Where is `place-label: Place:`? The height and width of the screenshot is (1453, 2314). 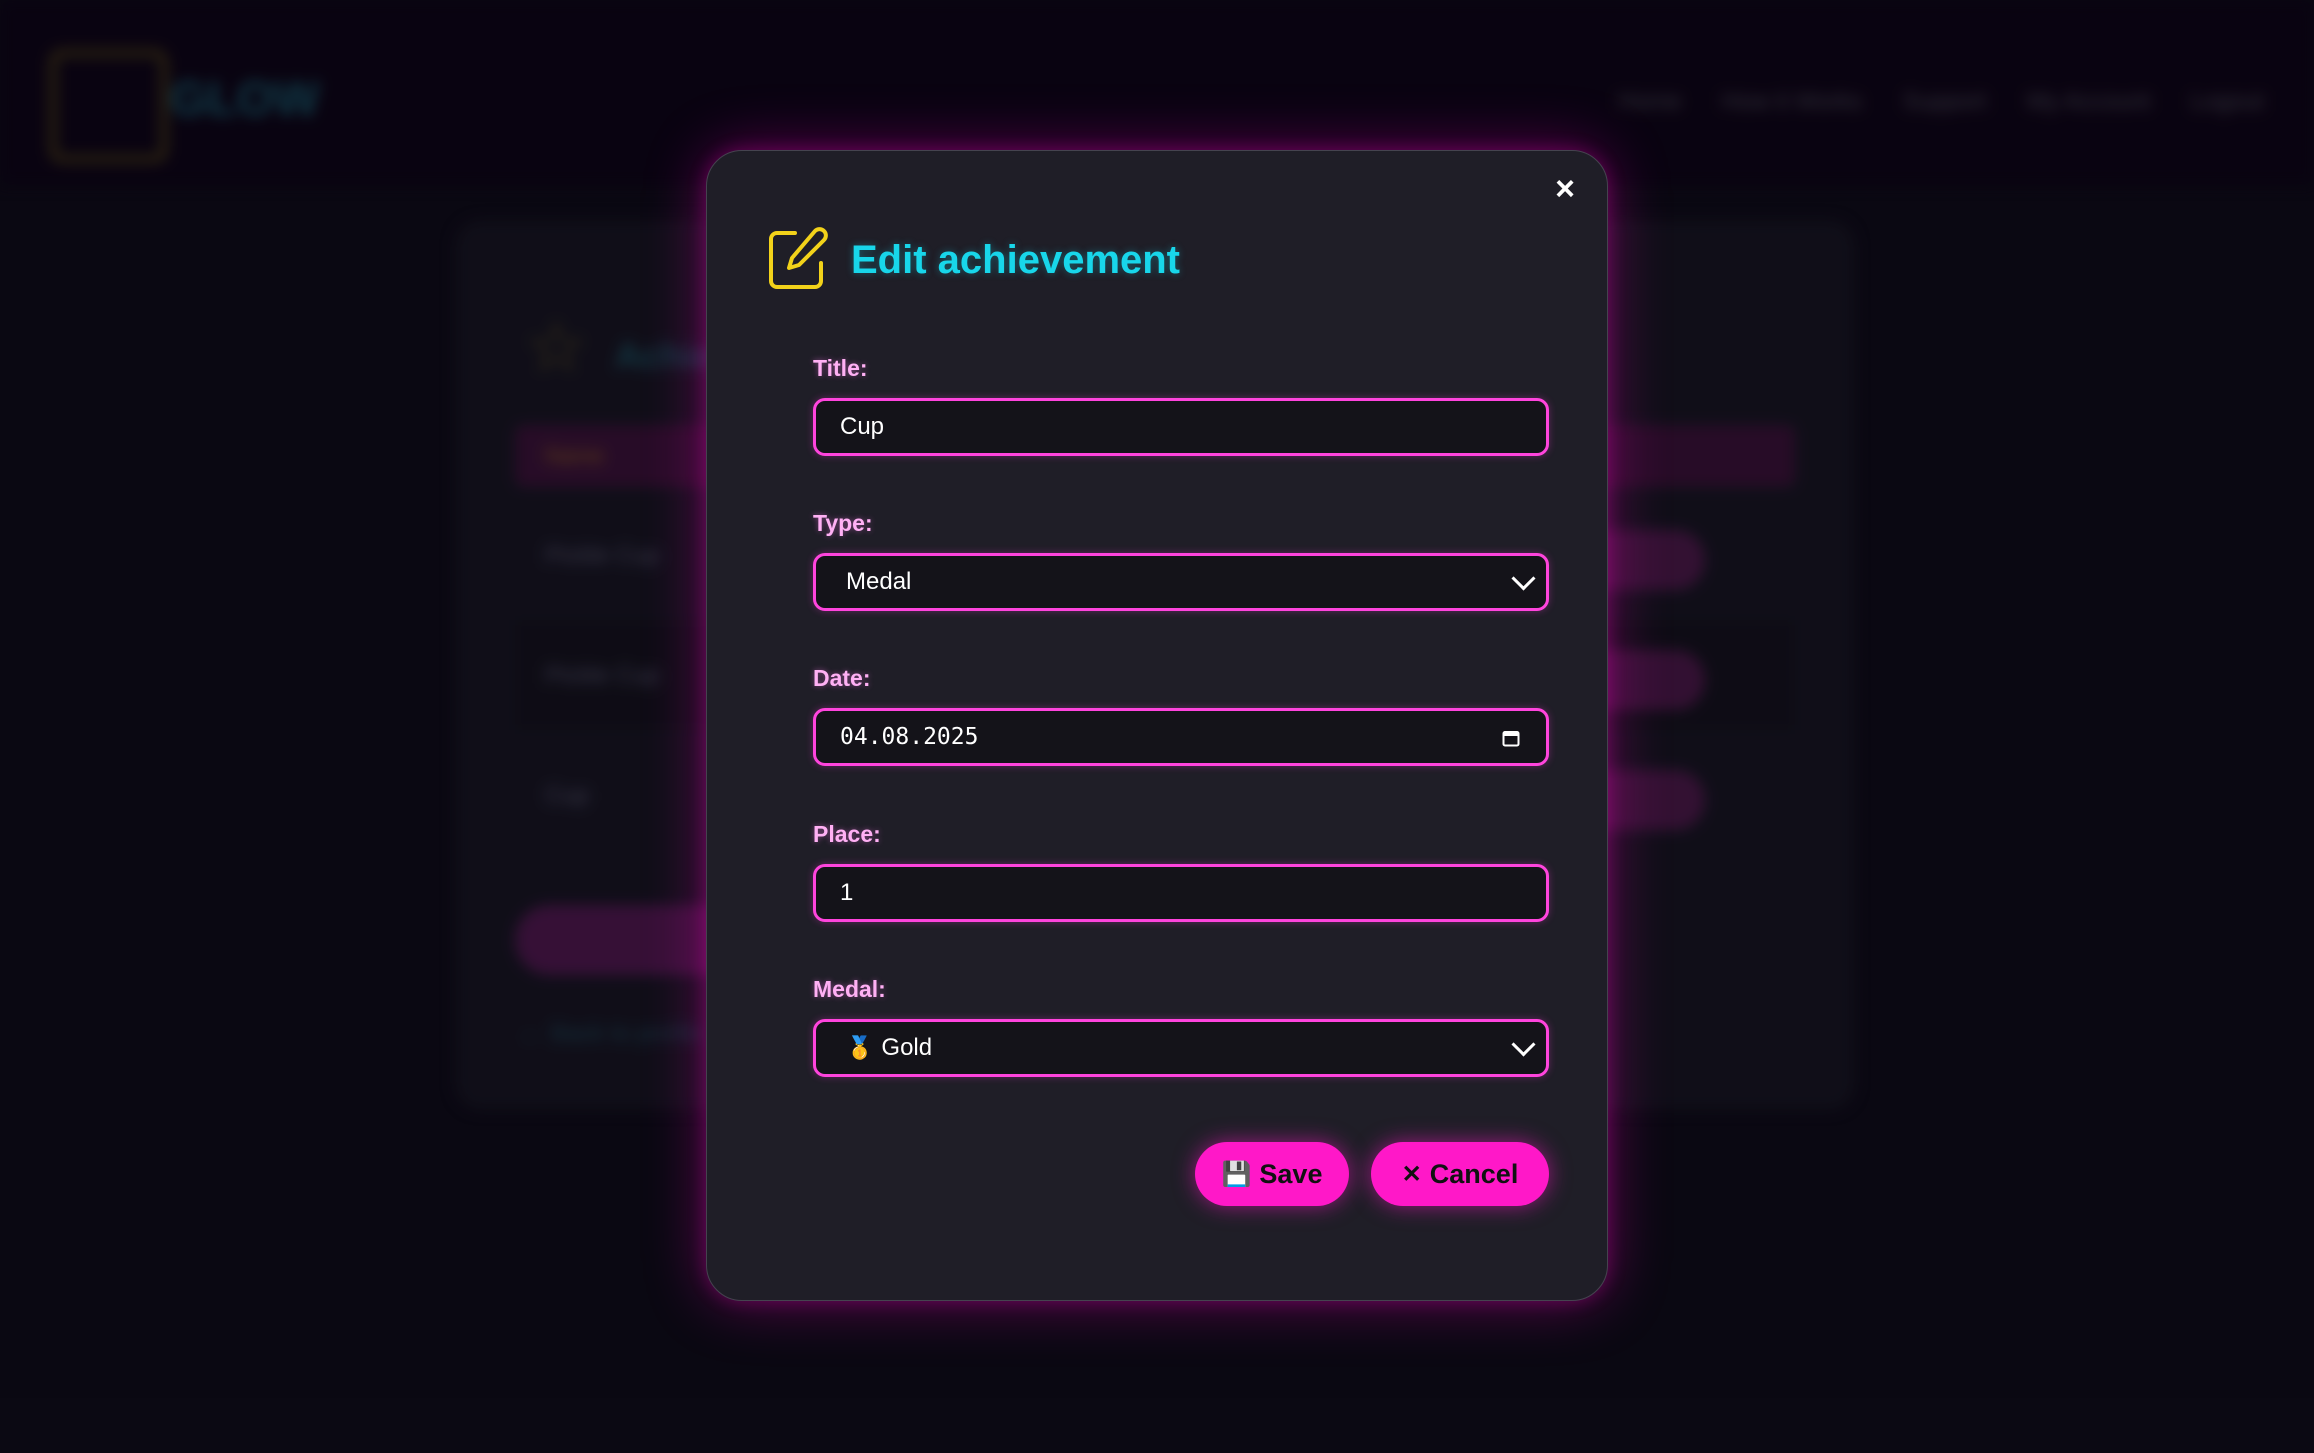 place-label: Place: is located at coordinates (847, 834).